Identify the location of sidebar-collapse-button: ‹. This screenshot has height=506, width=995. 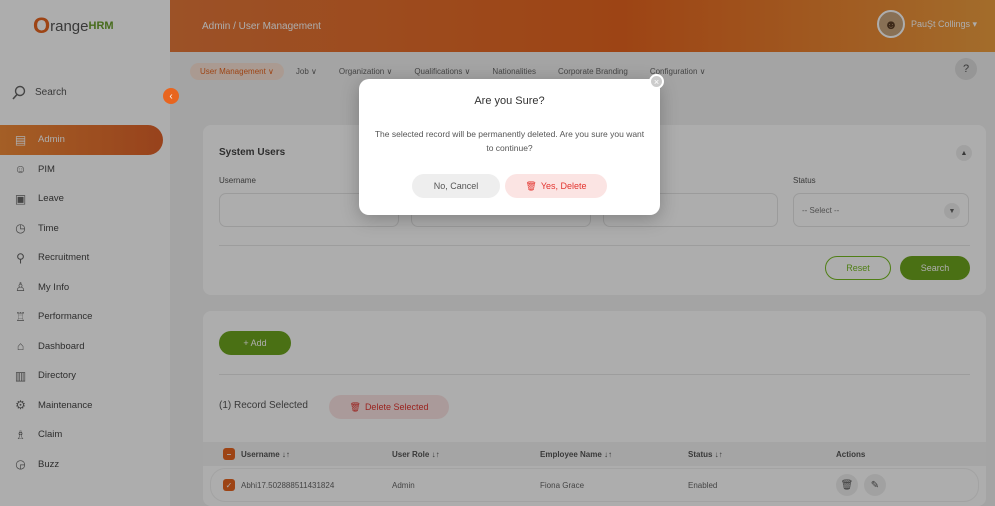
(171, 96).